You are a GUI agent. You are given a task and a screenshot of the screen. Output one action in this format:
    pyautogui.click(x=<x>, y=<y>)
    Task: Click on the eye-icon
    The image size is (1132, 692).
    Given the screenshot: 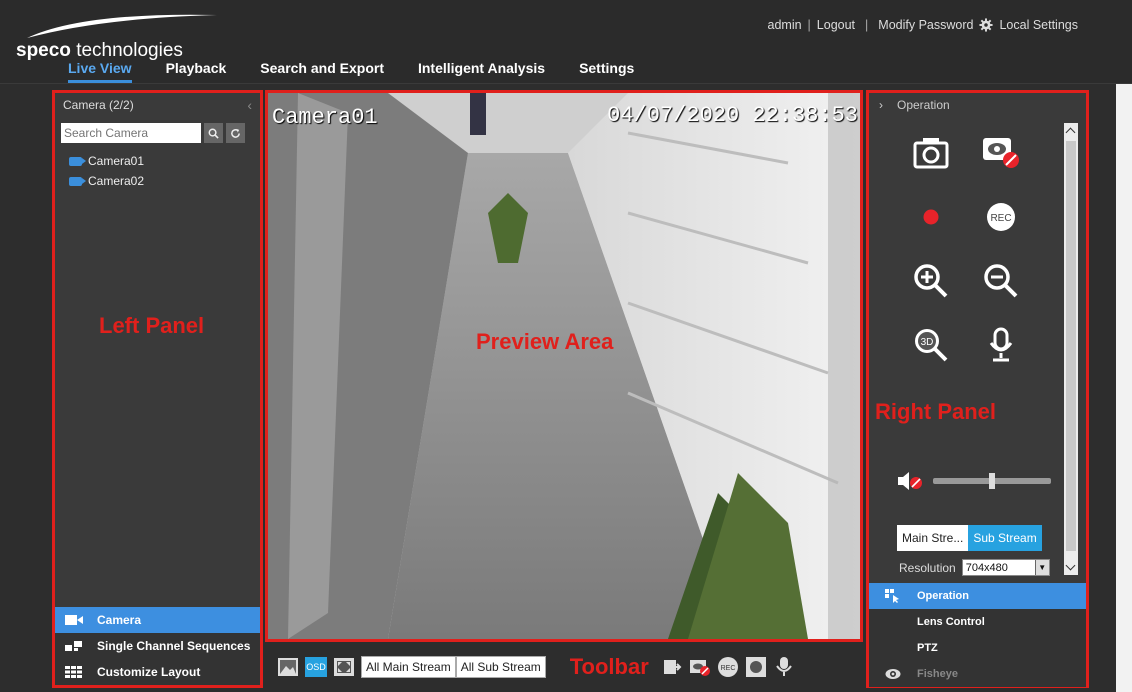 What is the action you would take?
    pyautogui.click(x=893, y=674)
    